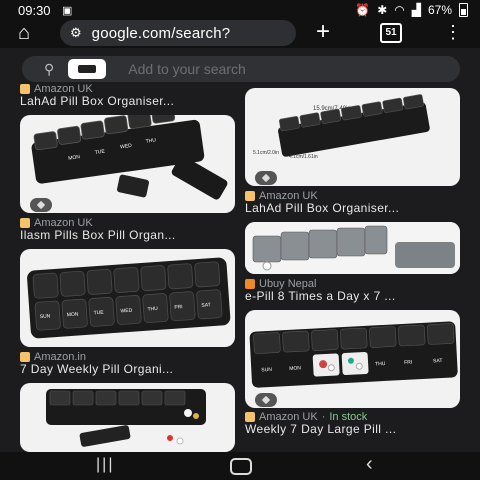 This screenshot has width=480, height=480. I want to click on home-icon: ⌂, so click(24, 33).